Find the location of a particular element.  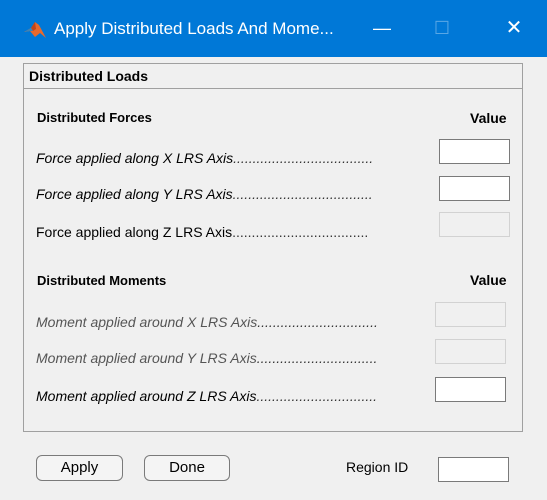

apply-button: Apply is located at coordinates (79, 468).